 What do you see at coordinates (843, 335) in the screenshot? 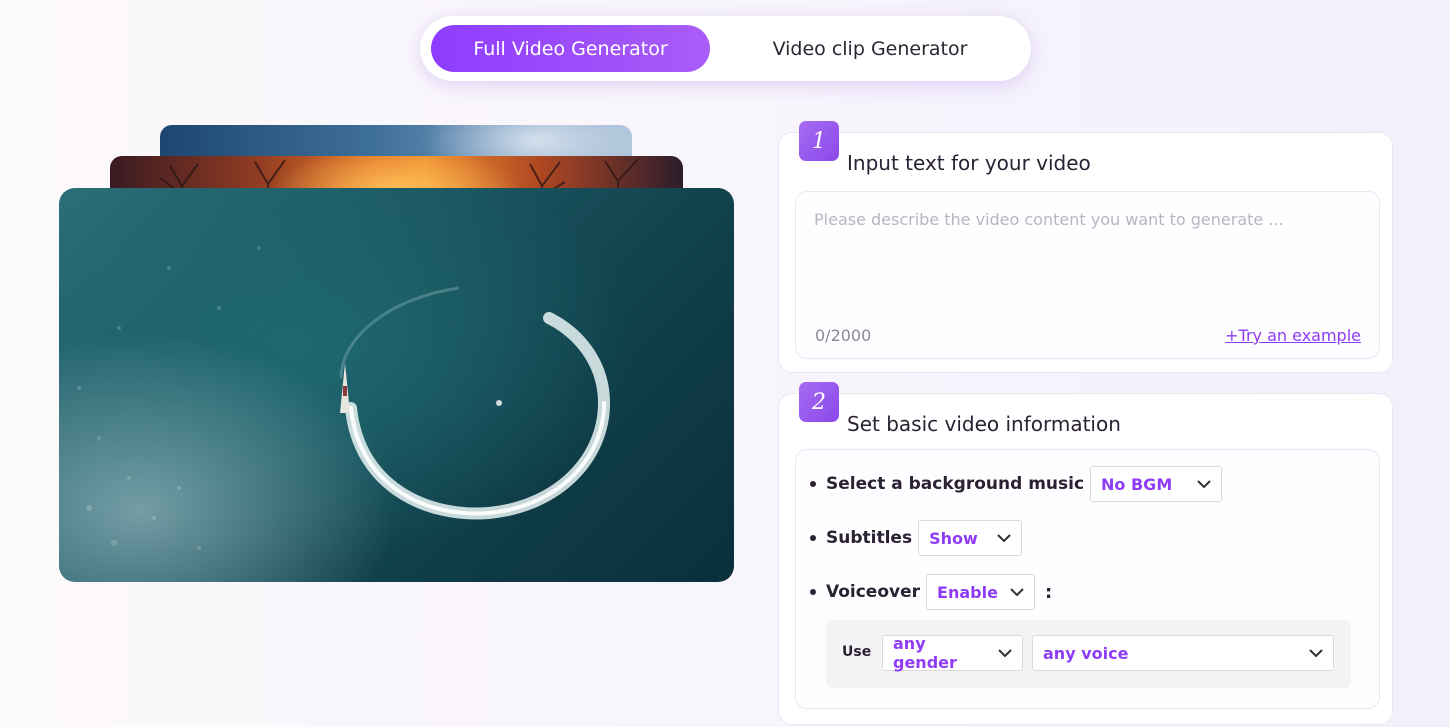
I see `character-counter: 0/2000` at bounding box center [843, 335].